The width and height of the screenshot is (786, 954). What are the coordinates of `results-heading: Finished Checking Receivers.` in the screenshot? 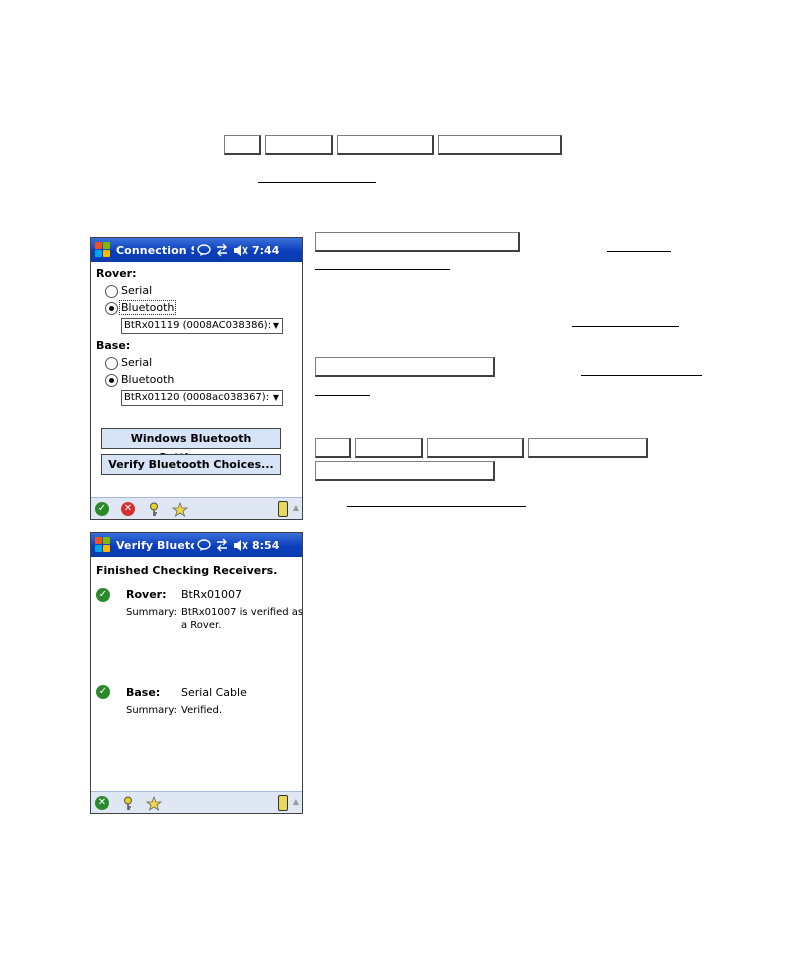 It's located at (187, 570).